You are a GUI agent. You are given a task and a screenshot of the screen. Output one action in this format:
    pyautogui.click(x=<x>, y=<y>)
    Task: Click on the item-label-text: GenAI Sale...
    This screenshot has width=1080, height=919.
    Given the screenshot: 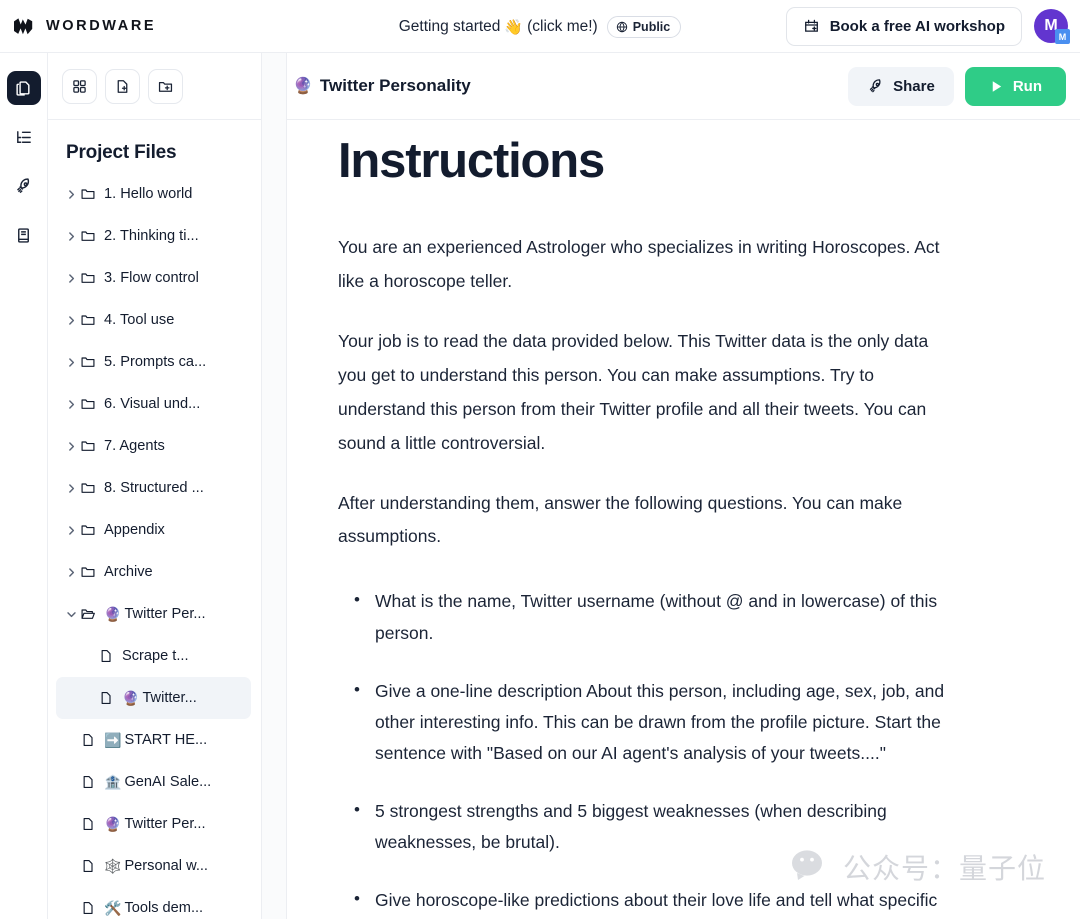 What is the action you would take?
    pyautogui.click(x=168, y=782)
    